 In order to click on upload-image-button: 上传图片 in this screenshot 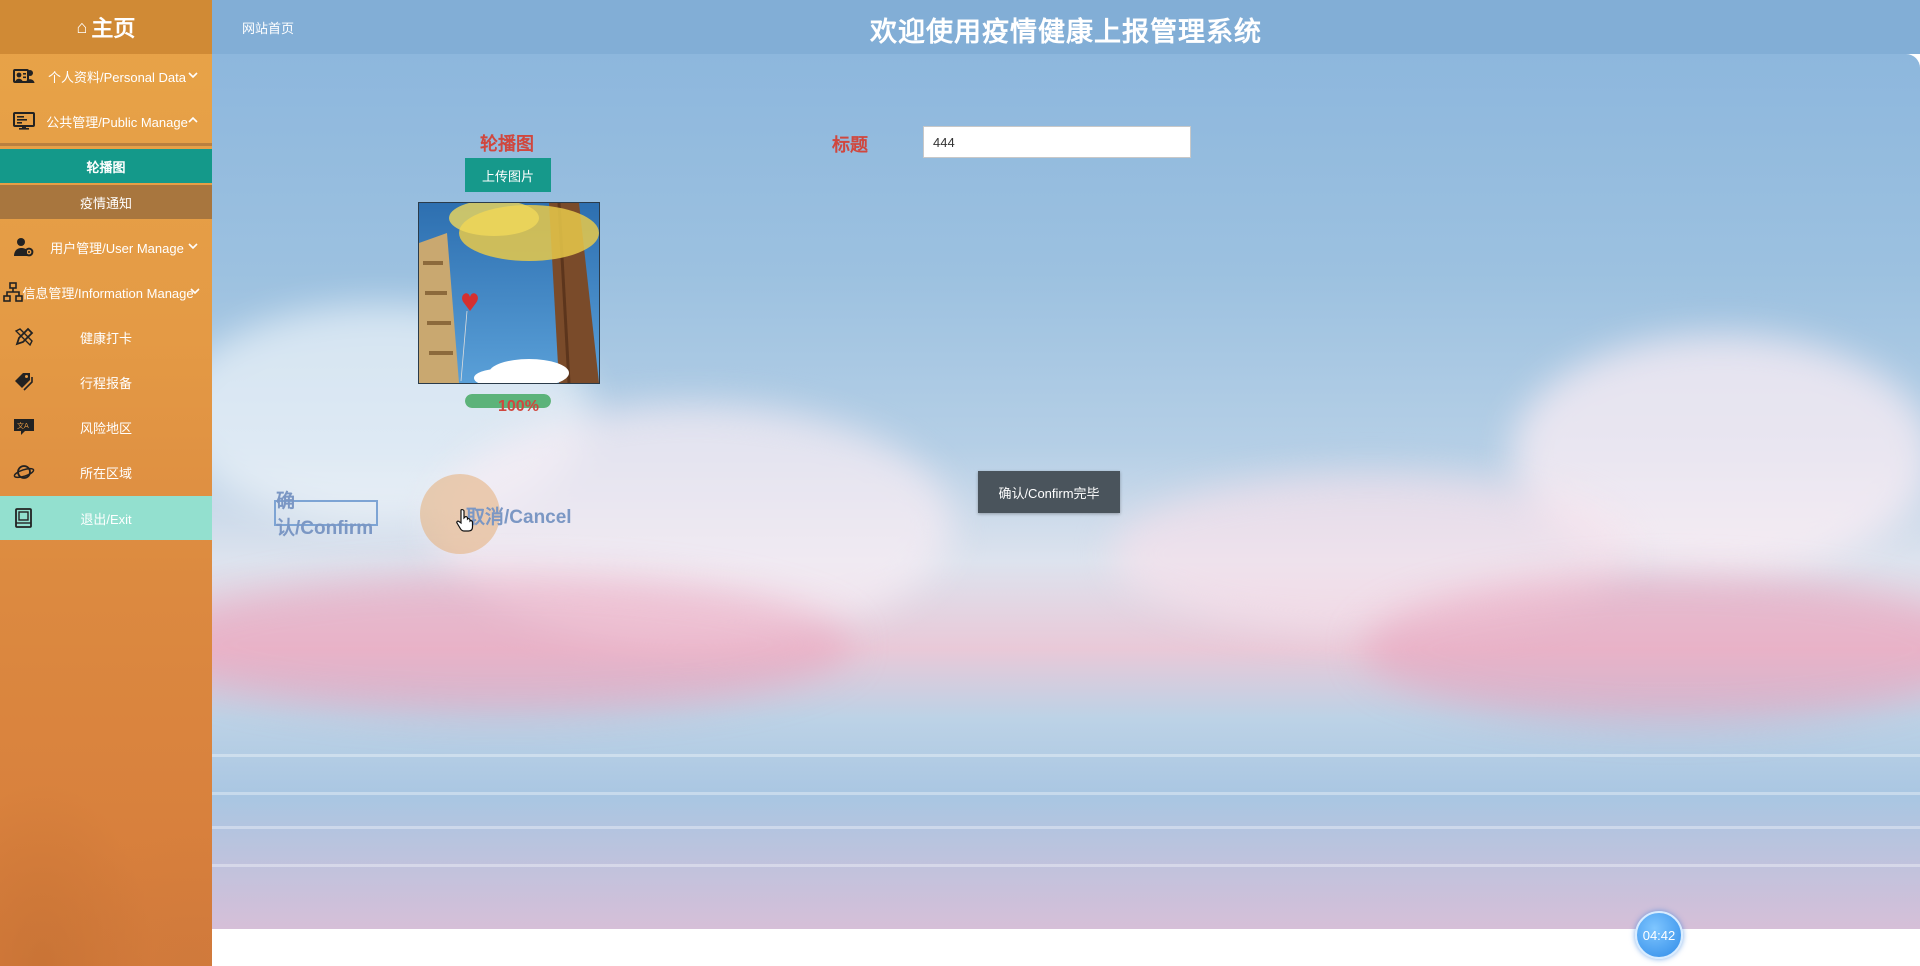, I will do `click(508, 175)`.